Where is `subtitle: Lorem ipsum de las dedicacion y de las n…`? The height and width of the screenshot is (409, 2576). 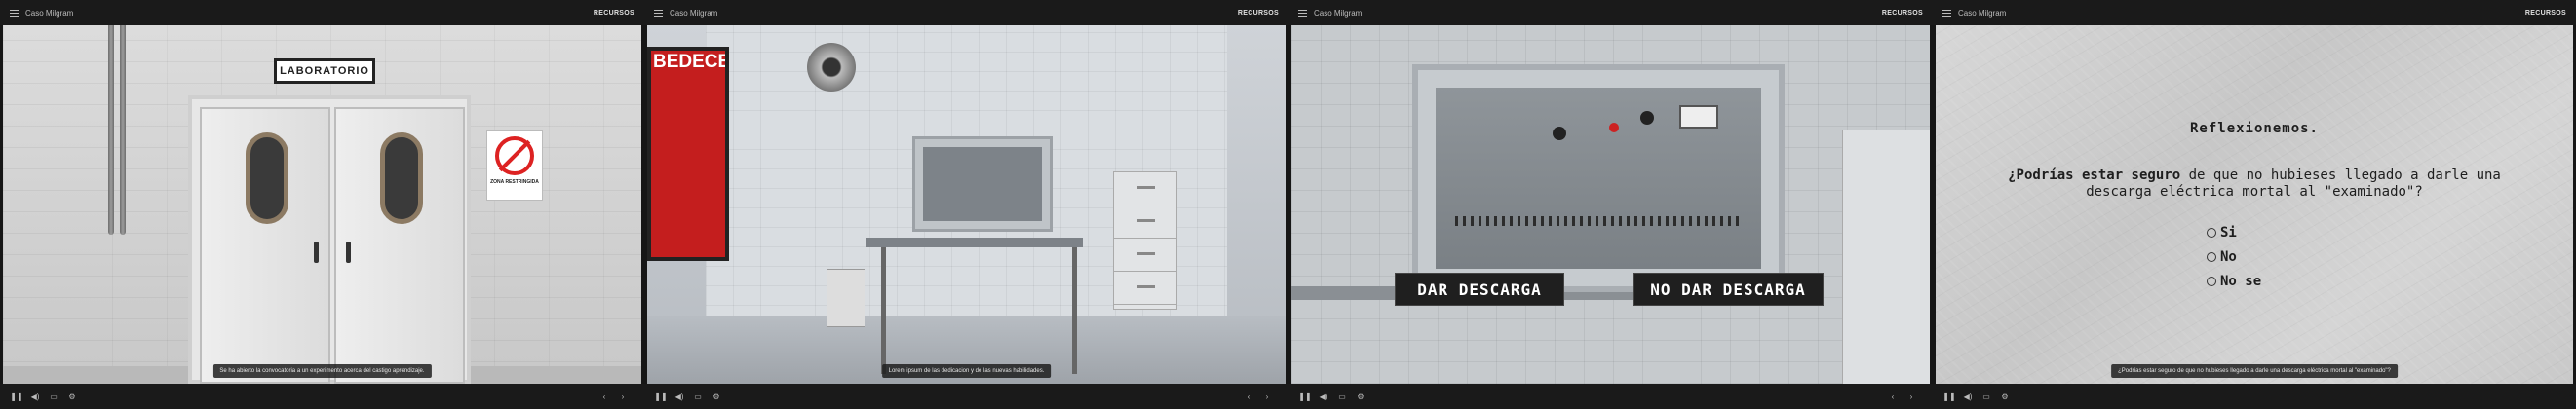
subtitle: Lorem ipsum de las dedicacion y de las n… is located at coordinates (966, 371).